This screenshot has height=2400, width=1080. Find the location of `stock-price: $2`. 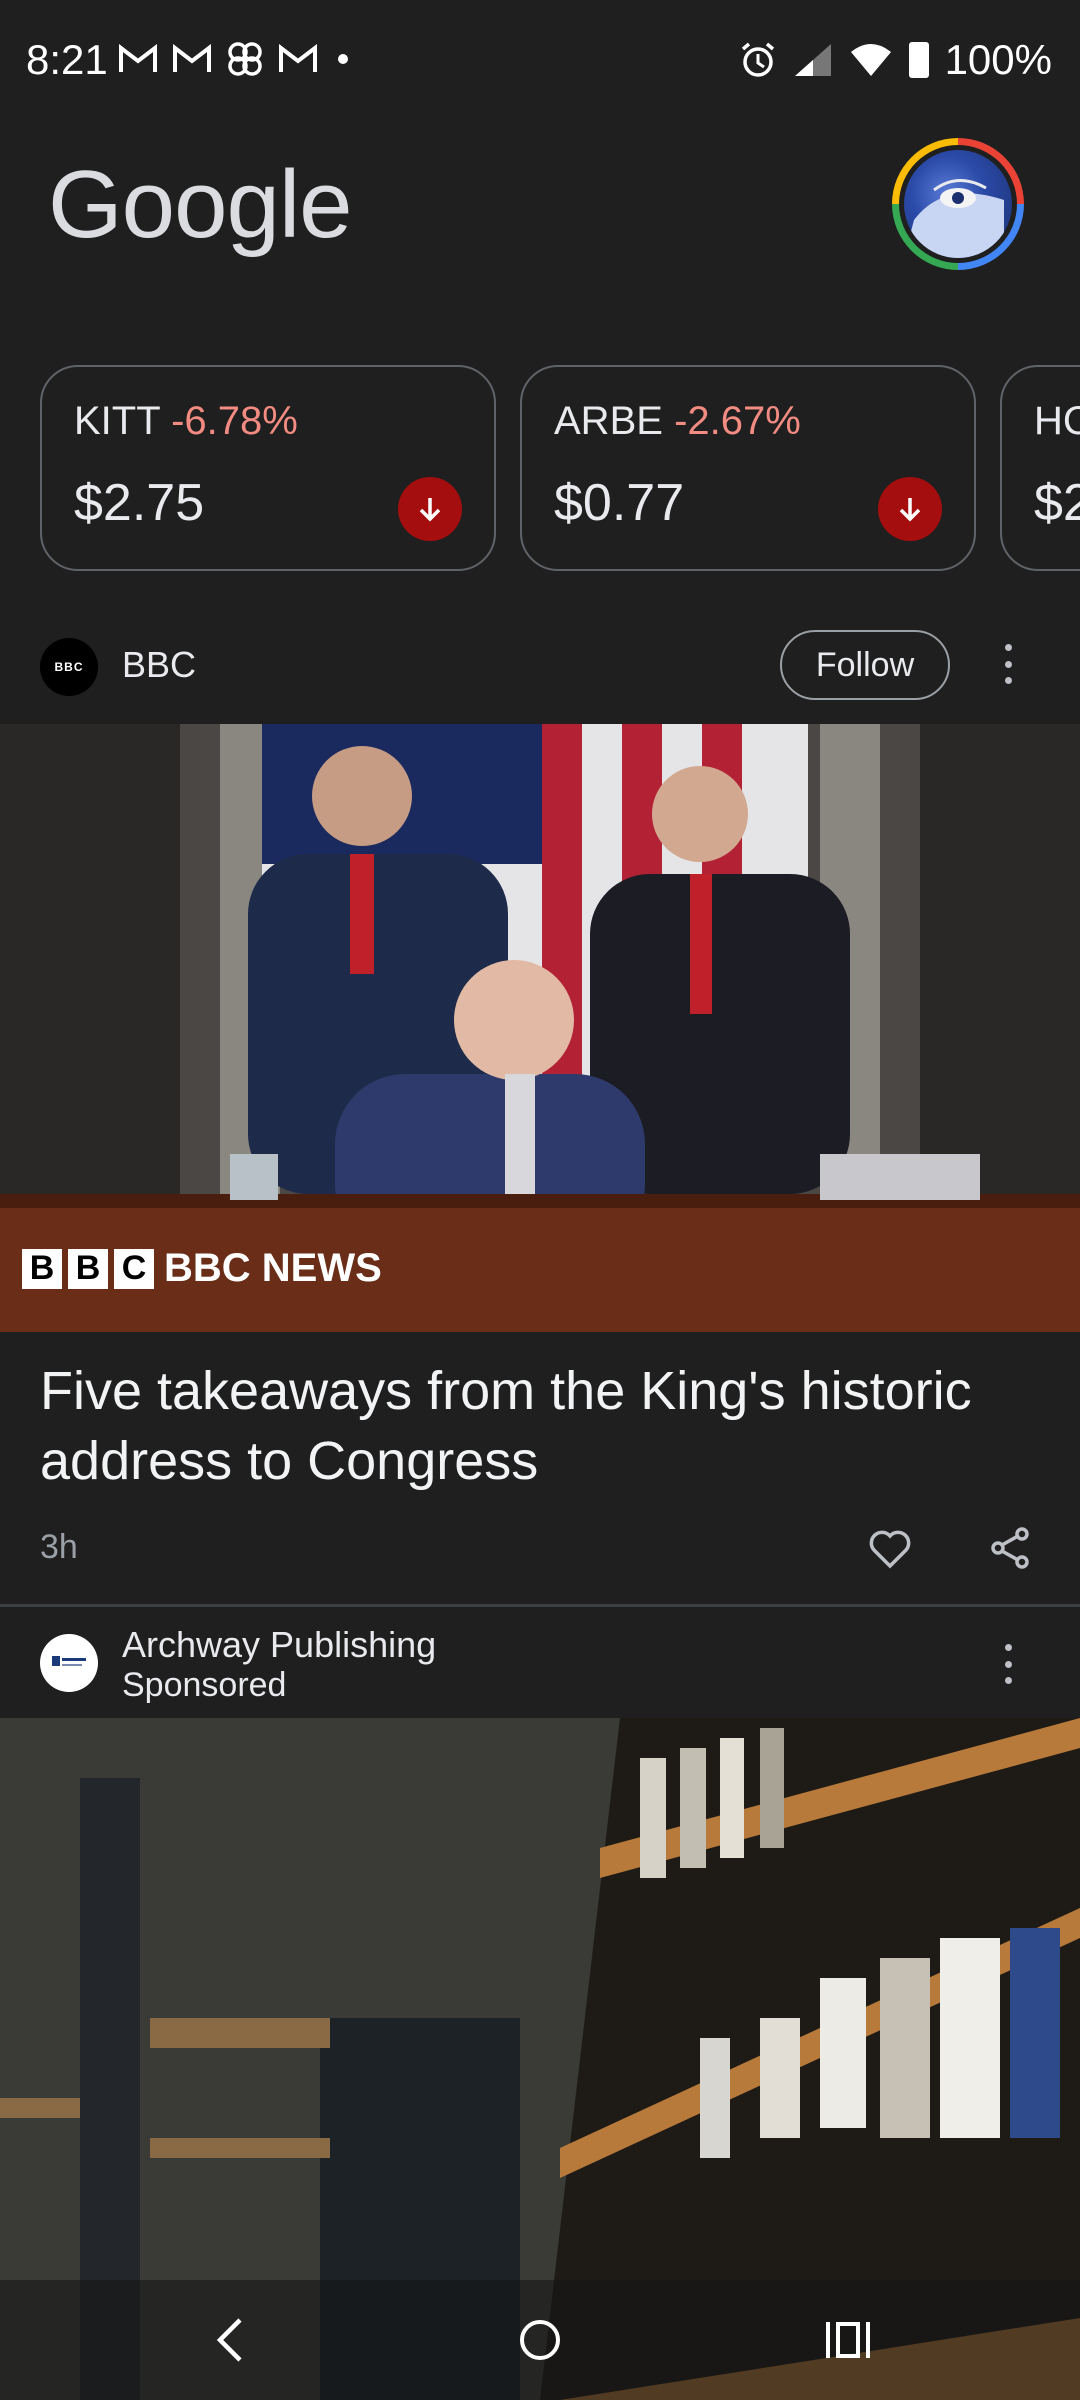

stock-price: $2 is located at coordinates (1057, 503).